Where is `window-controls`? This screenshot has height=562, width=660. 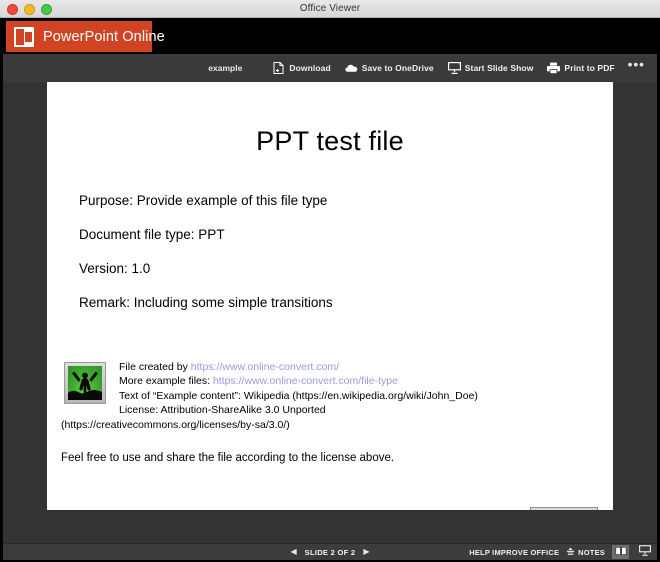
window-controls is located at coordinates (29, 9).